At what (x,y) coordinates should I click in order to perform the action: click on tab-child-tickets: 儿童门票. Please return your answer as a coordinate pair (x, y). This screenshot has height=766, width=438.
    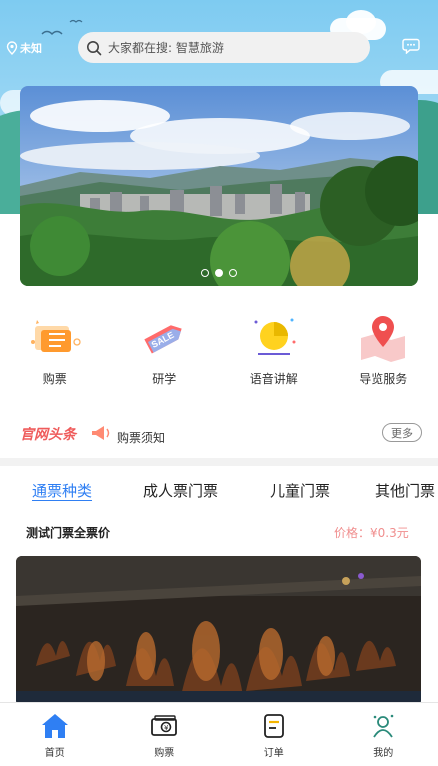
    Looking at the image, I should click on (300, 490).